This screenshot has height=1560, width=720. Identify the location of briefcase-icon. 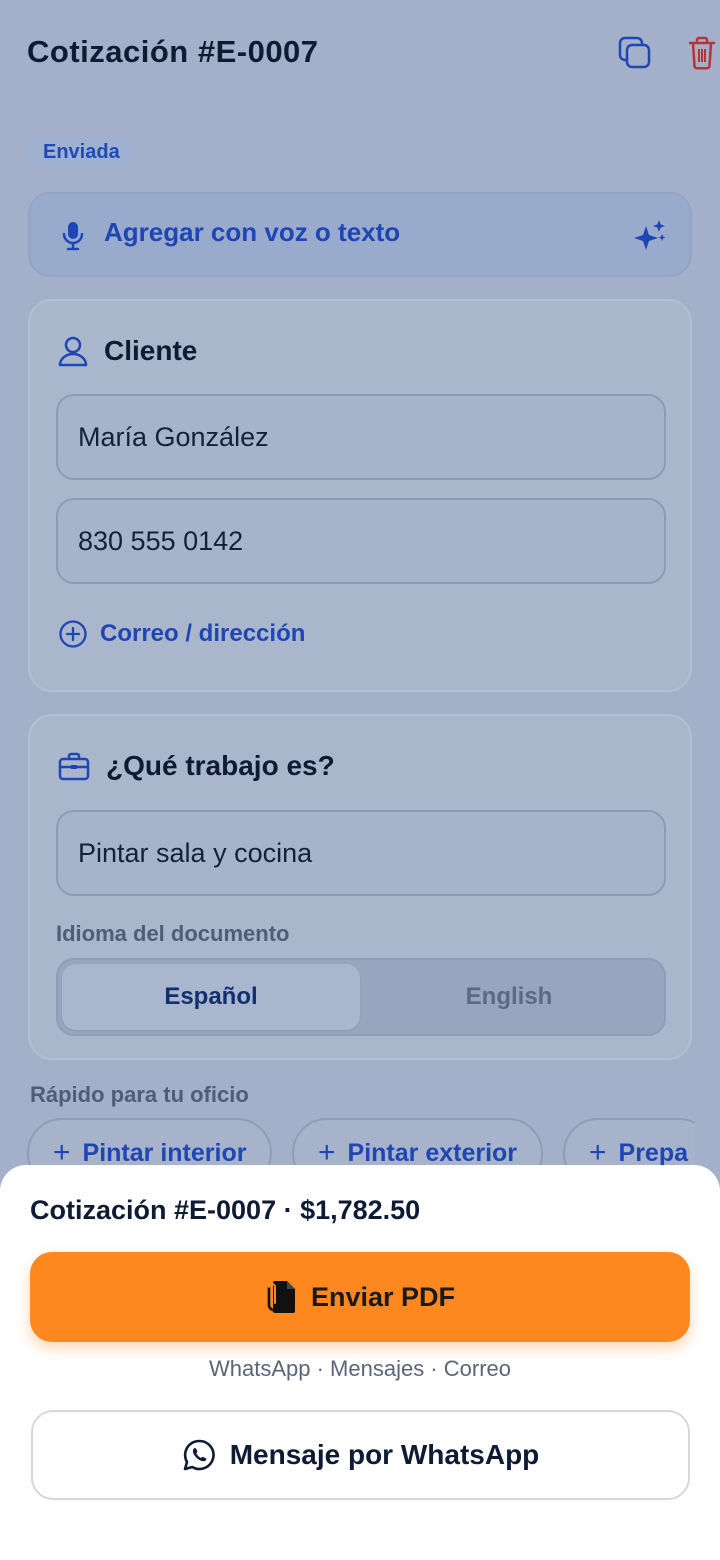
(74, 766).